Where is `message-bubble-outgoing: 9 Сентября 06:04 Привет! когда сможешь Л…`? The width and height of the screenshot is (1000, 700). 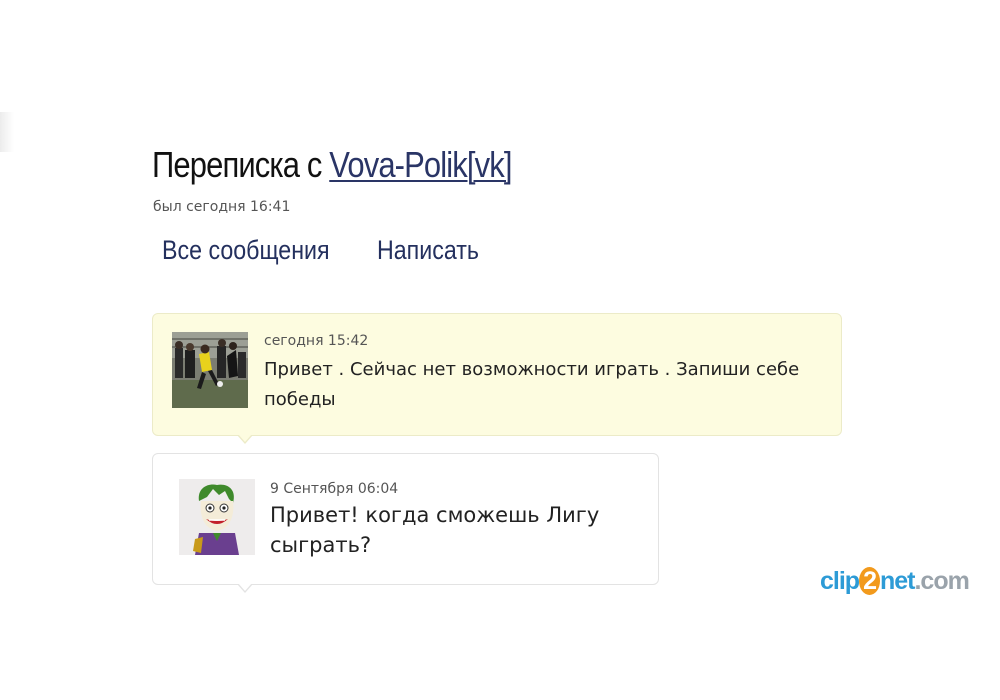 message-bubble-outgoing: 9 Сентября 06:04 Привет! когда сможешь Л… is located at coordinates (405, 523).